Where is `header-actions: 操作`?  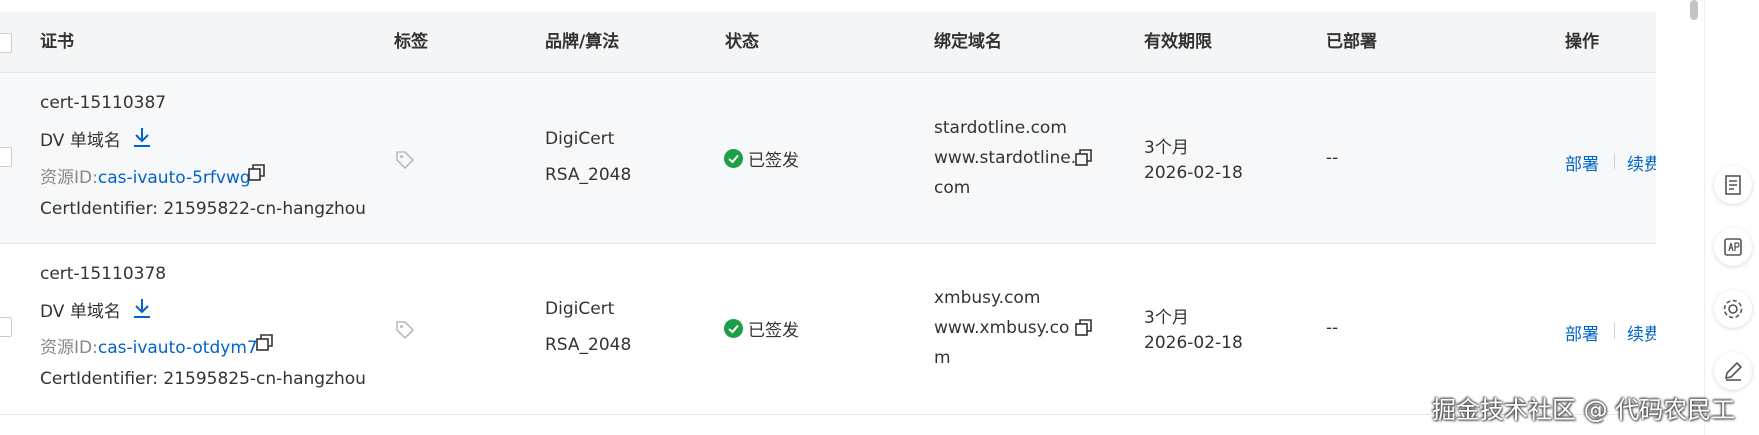
header-actions: 操作 is located at coordinates (1582, 42).